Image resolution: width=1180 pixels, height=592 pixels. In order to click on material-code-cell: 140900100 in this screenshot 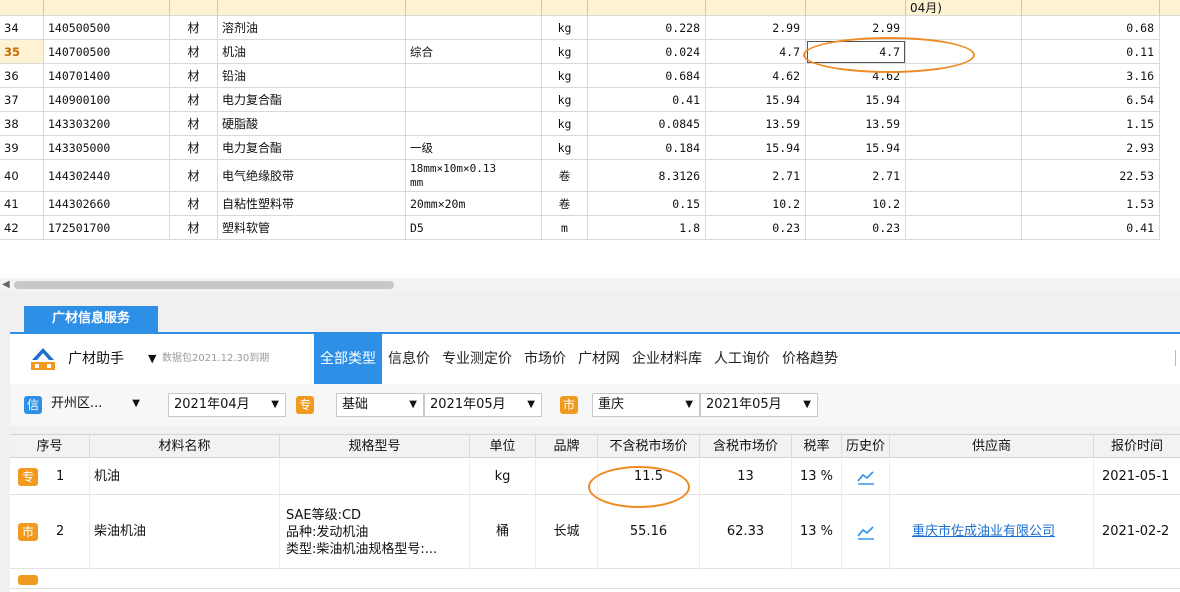, I will do `click(107, 100)`.